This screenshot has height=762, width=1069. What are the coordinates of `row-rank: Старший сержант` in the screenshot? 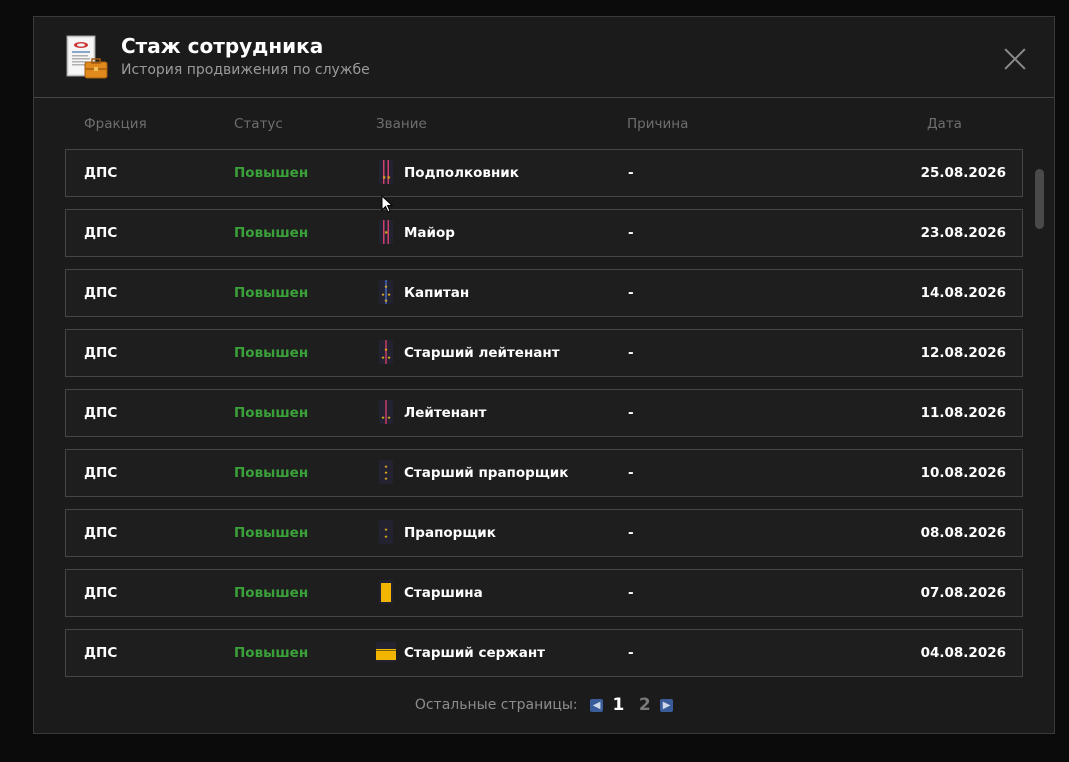 It's located at (460, 653).